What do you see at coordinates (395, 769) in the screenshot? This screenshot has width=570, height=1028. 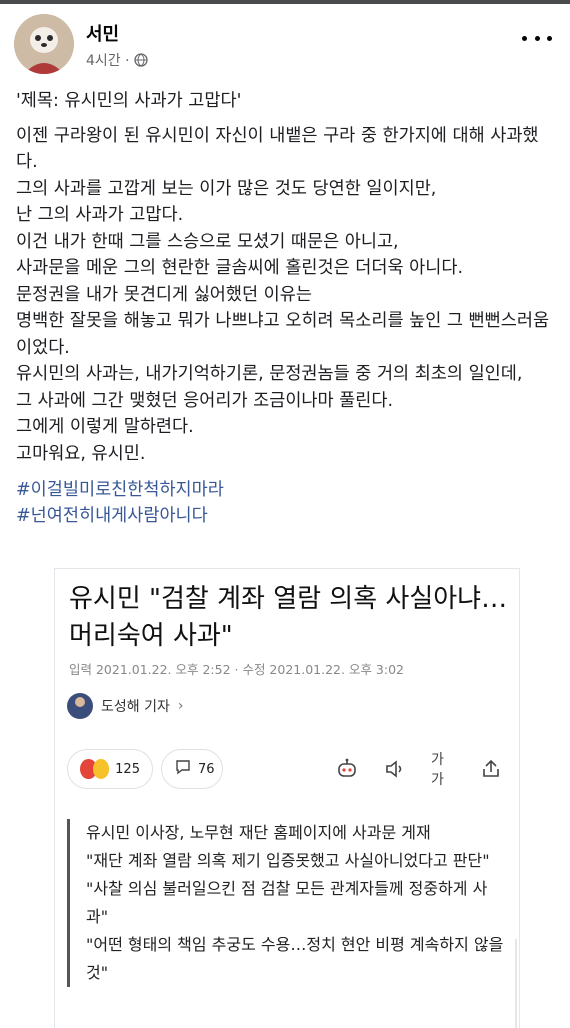 I see `speaker-icon` at bounding box center [395, 769].